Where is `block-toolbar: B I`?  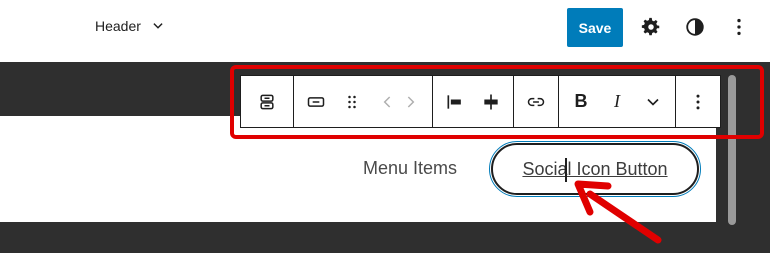
block-toolbar: B I is located at coordinates (480, 101).